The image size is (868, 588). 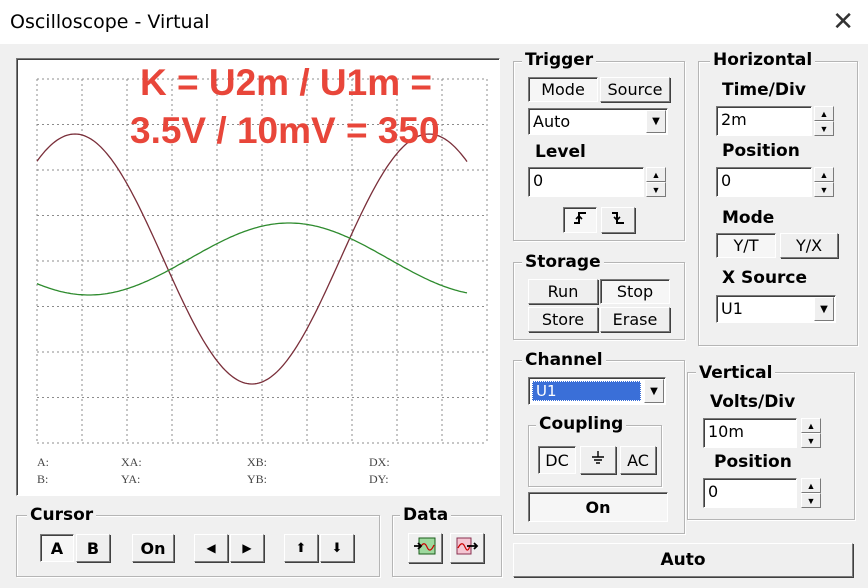 What do you see at coordinates (763, 60) in the screenshot?
I see `horizontal-title: Horizontal` at bounding box center [763, 60].